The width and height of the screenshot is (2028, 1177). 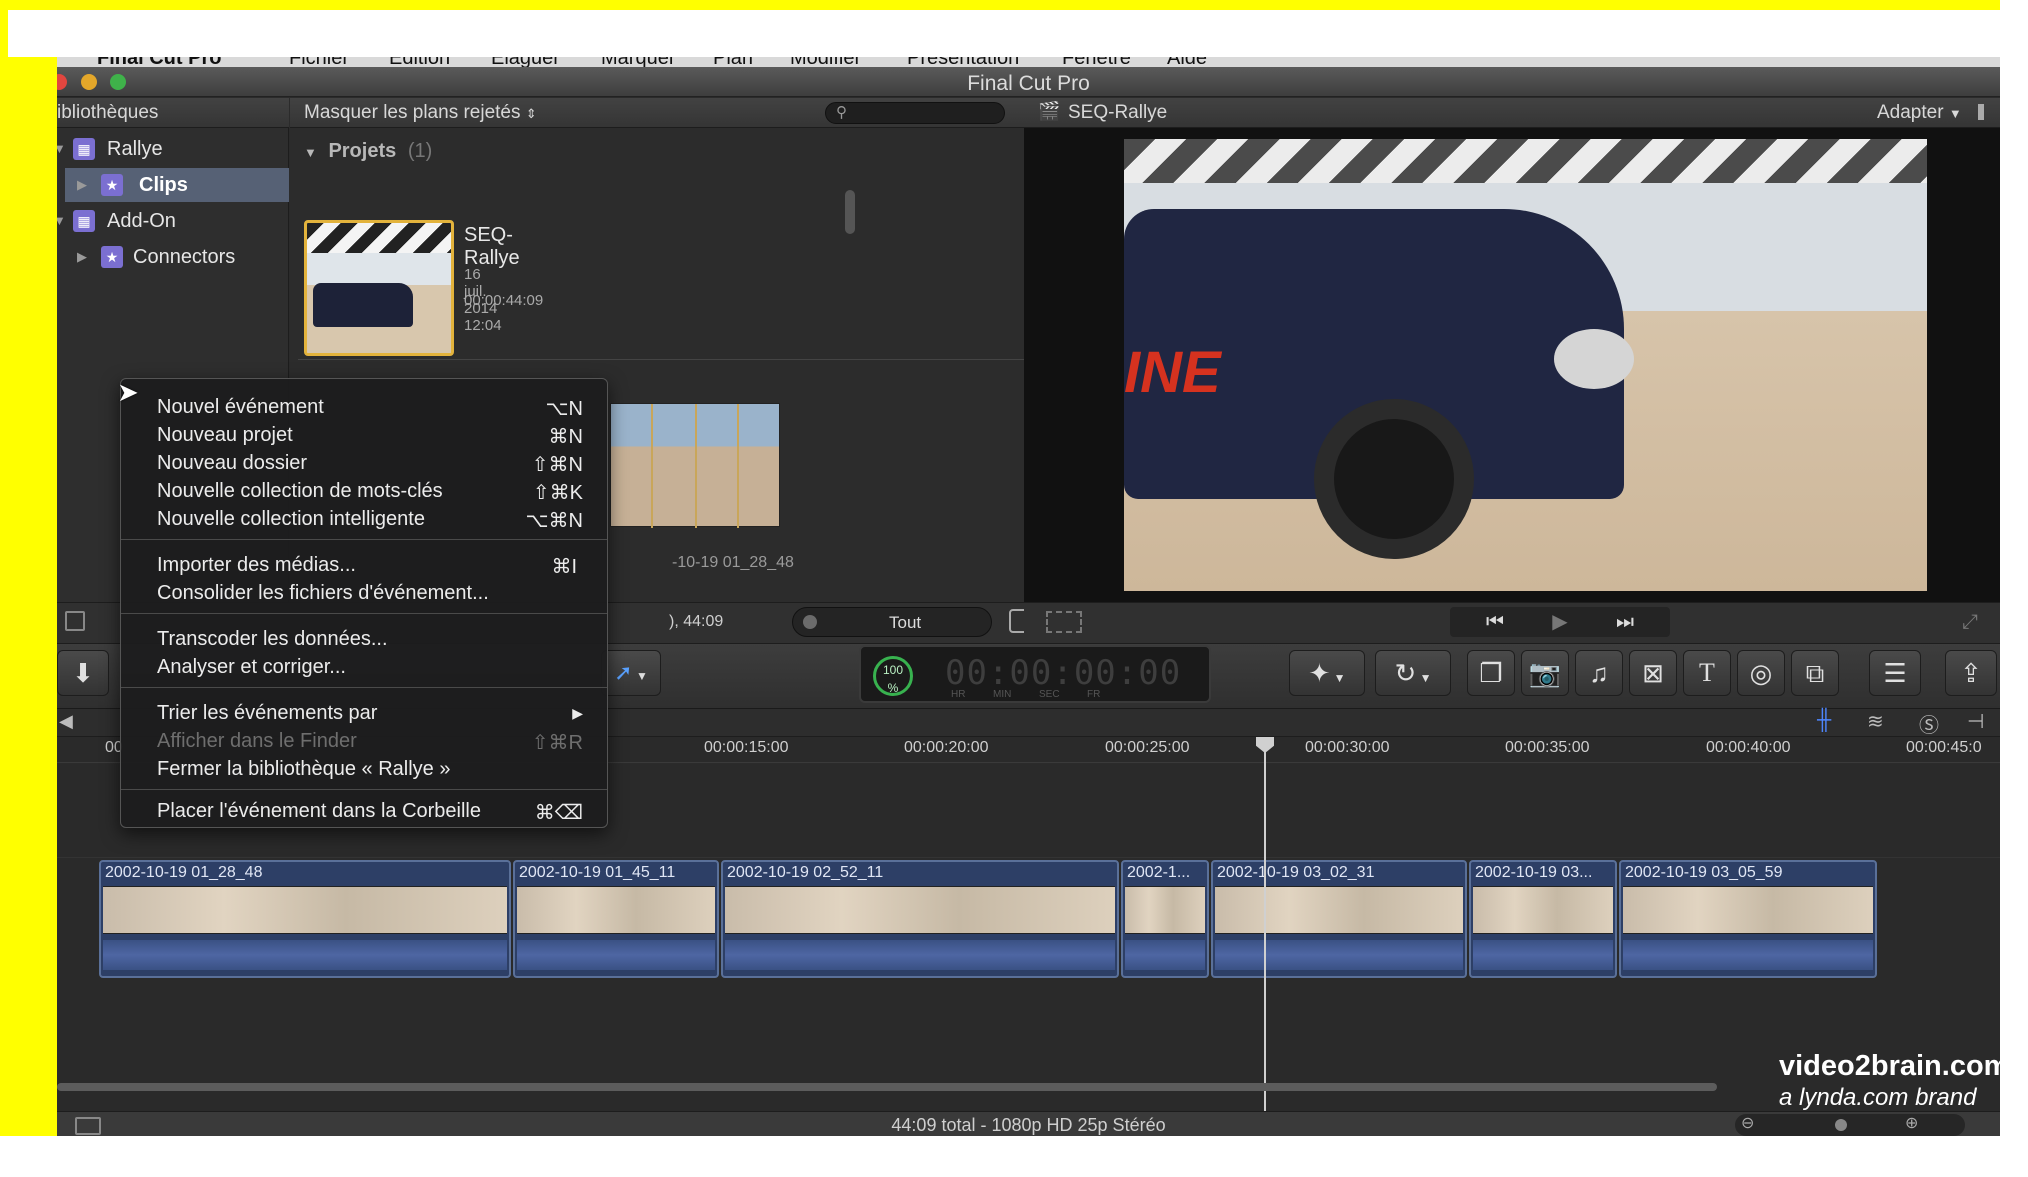 What do you see at coordinates (364, 435) in the screenshot?
I see `menu-item-new-project: Nouveau projet ⌘N` at bounding box center [364, 435].